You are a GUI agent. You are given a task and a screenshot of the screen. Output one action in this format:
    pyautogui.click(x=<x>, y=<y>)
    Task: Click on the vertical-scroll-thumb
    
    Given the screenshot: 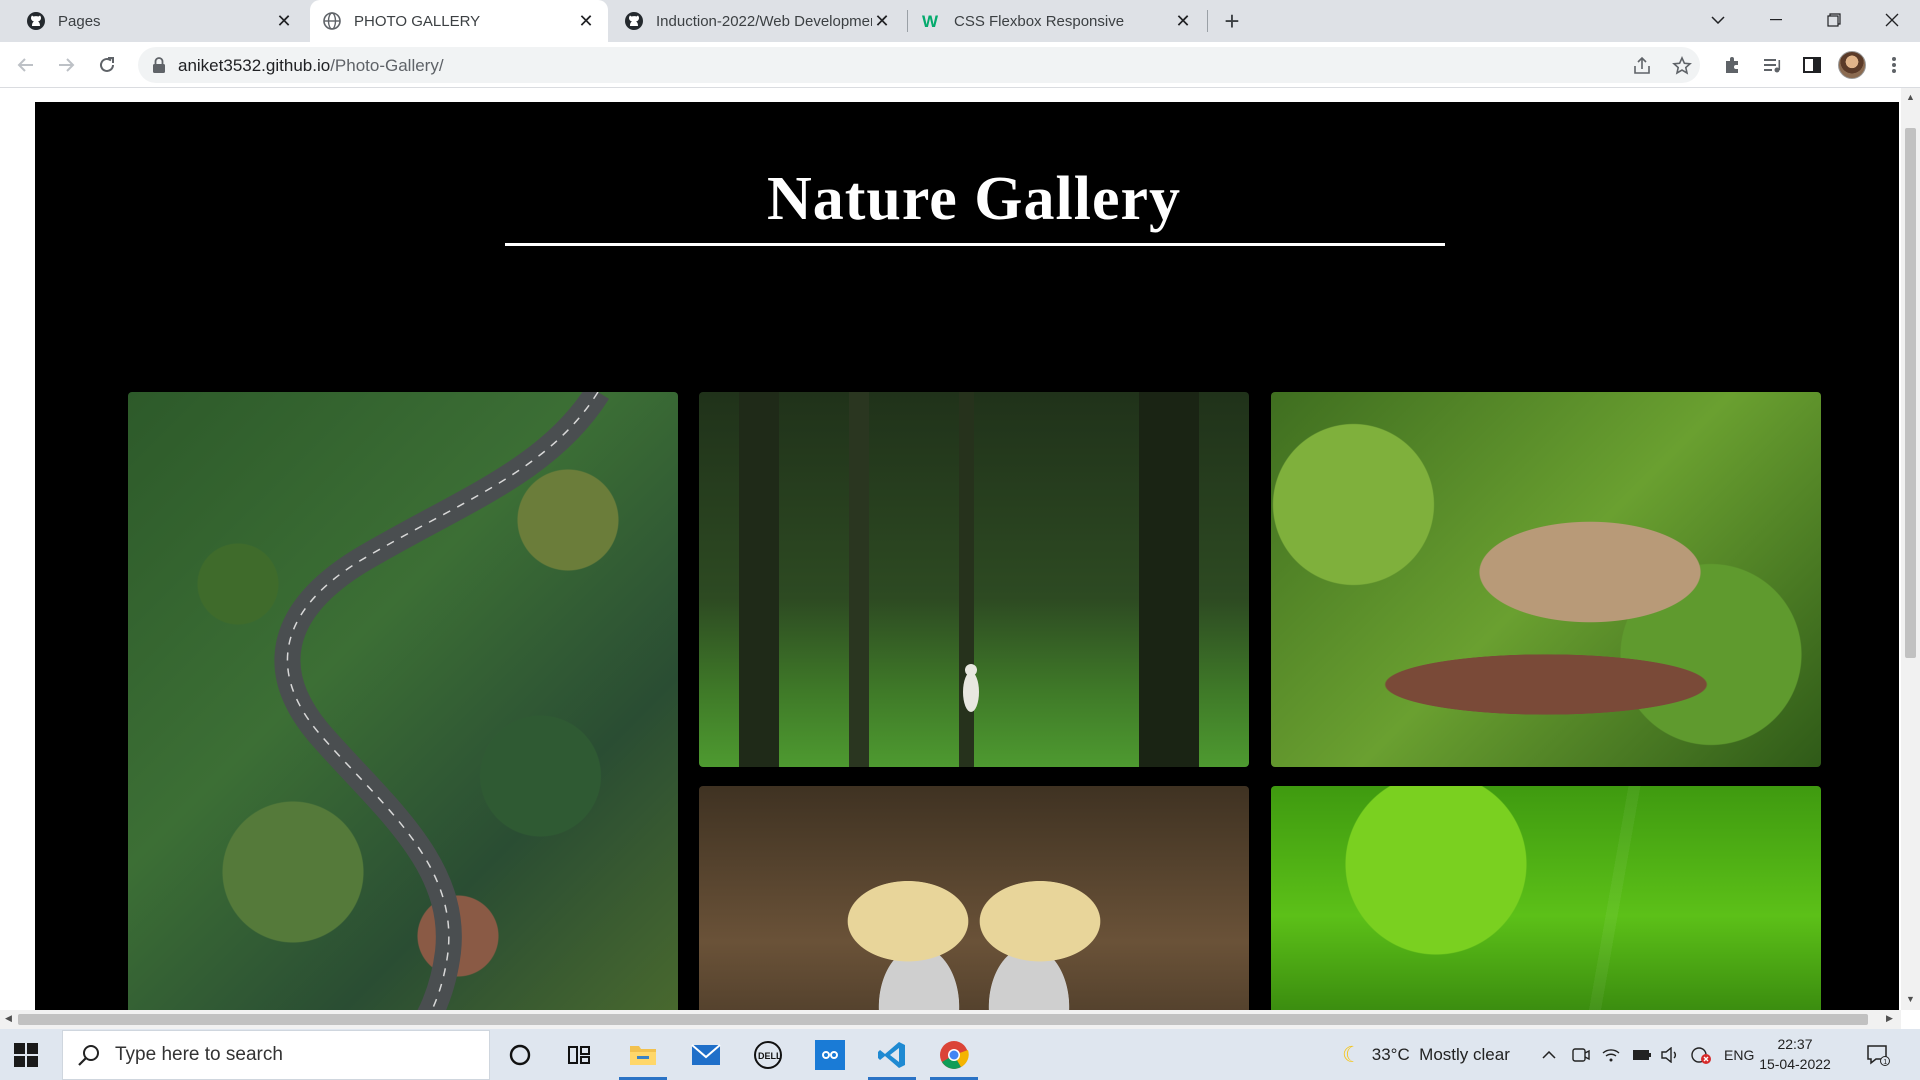 What is the action you would take?
    pyautogui.click(x=1910, y=393)
    